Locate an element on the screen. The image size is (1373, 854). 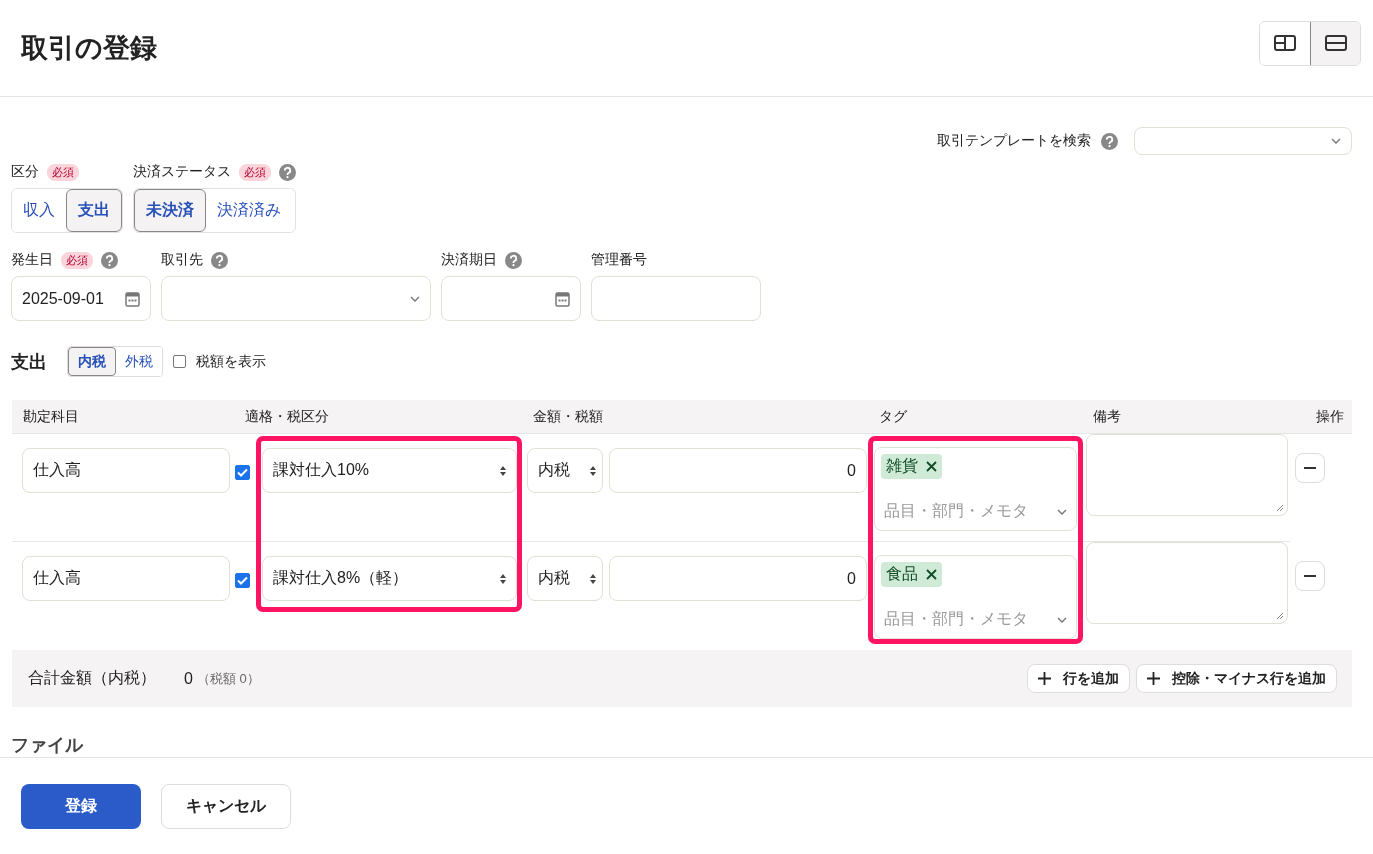
tax-mode-option: 内税 is located at coordinates (92, 361).